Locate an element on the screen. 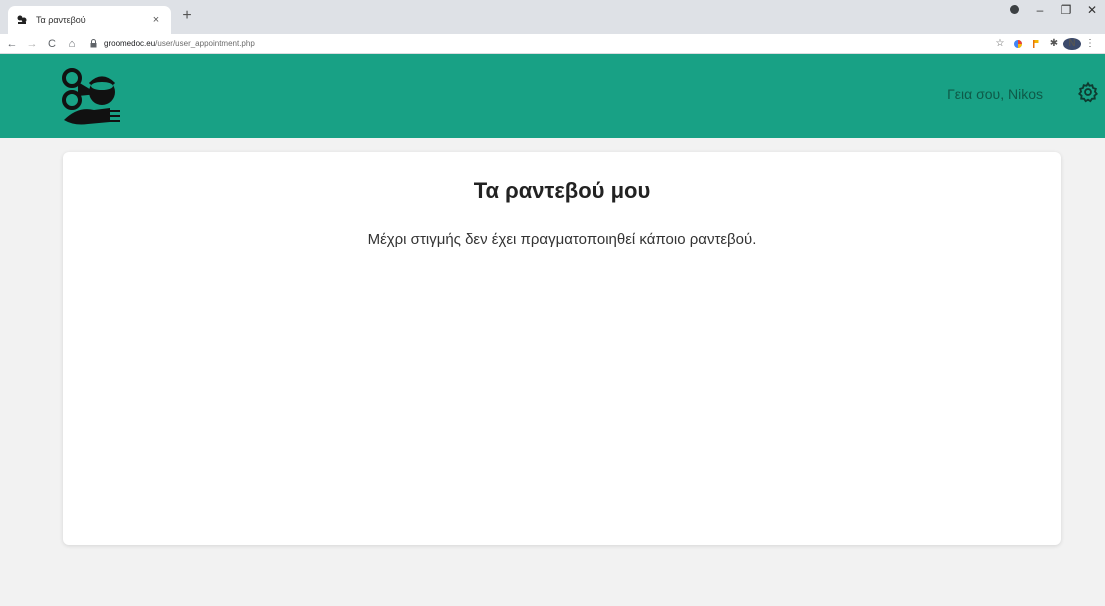  maximize-button: ❐ is located at coordinates (1066, 10).